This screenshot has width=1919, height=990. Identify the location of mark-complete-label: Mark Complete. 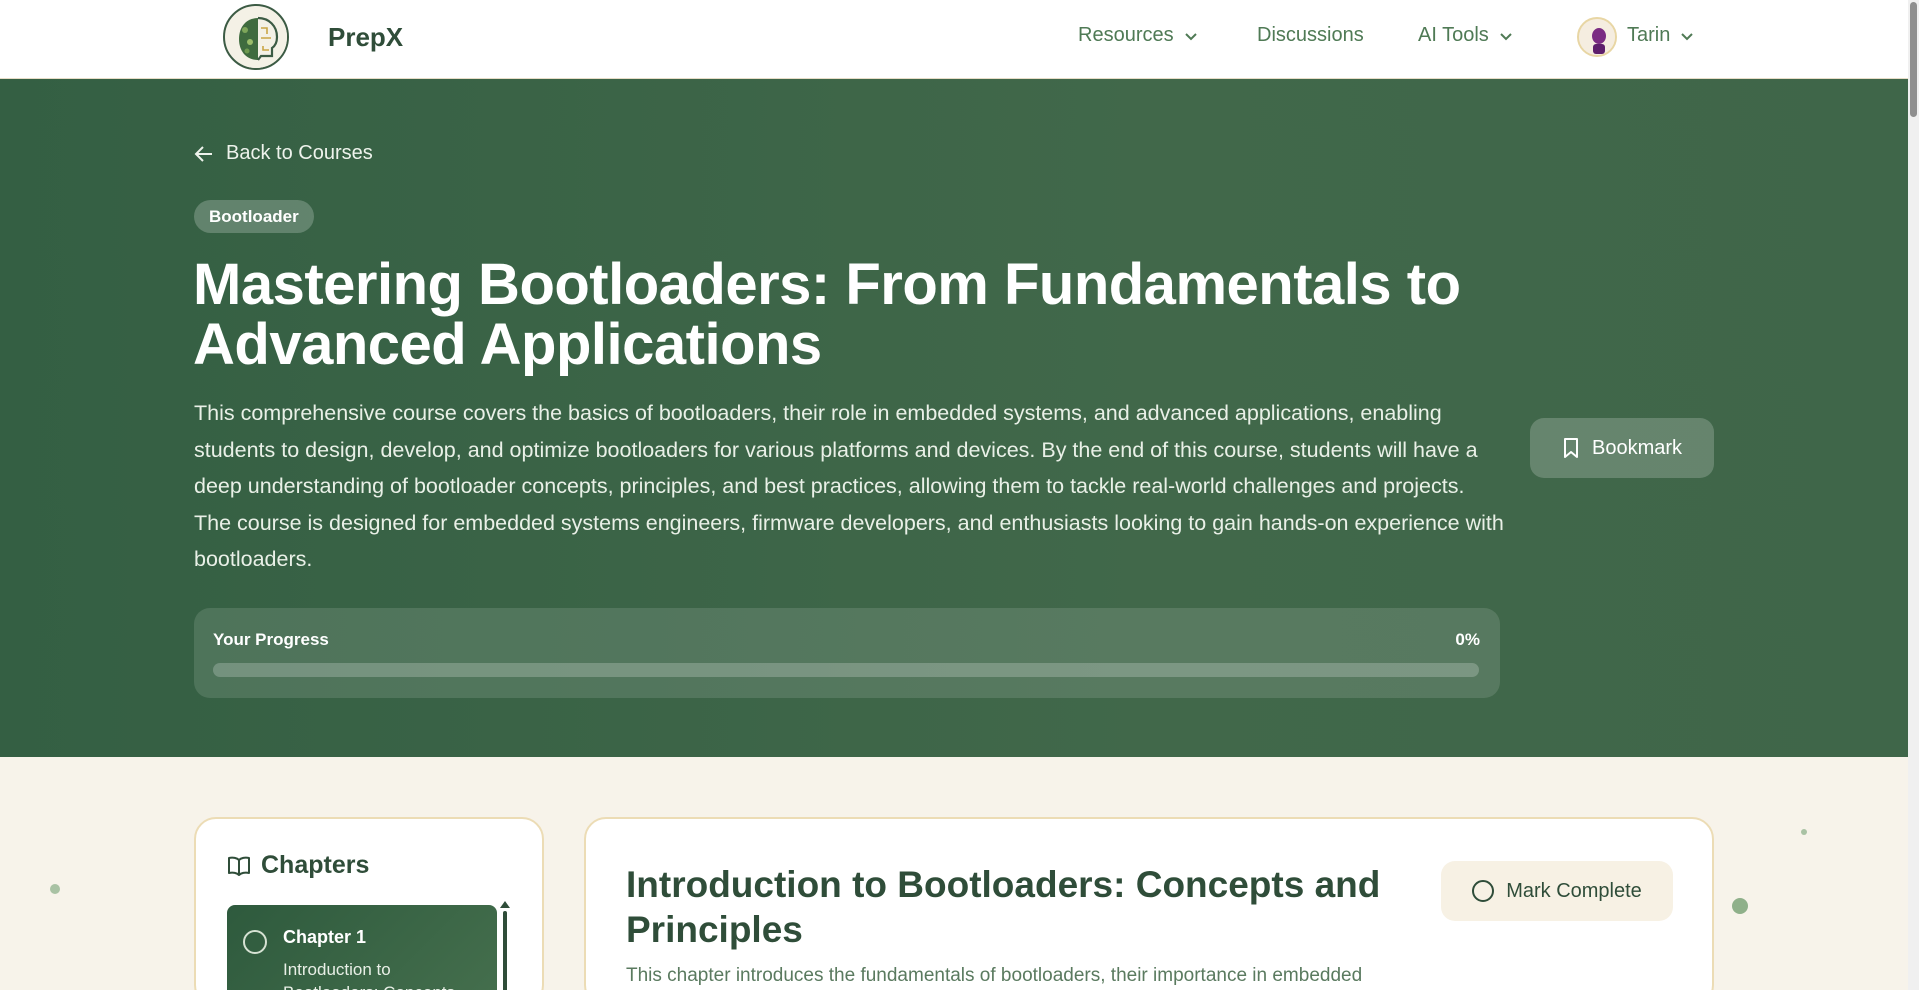
(1574, 890).